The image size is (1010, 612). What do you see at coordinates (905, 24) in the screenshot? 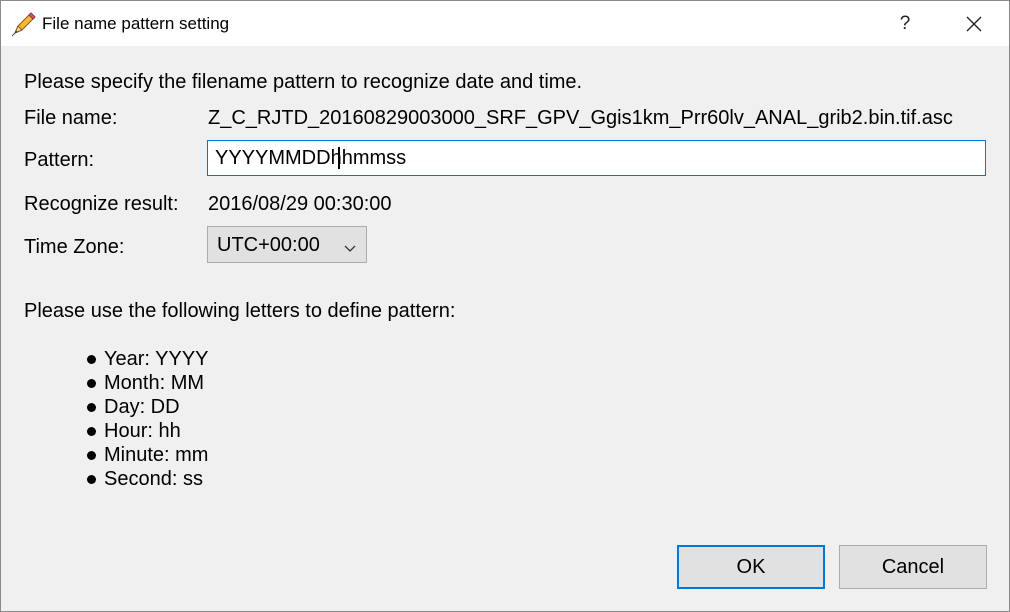
I see `help-button: ?` at bounding box center [905, 24].